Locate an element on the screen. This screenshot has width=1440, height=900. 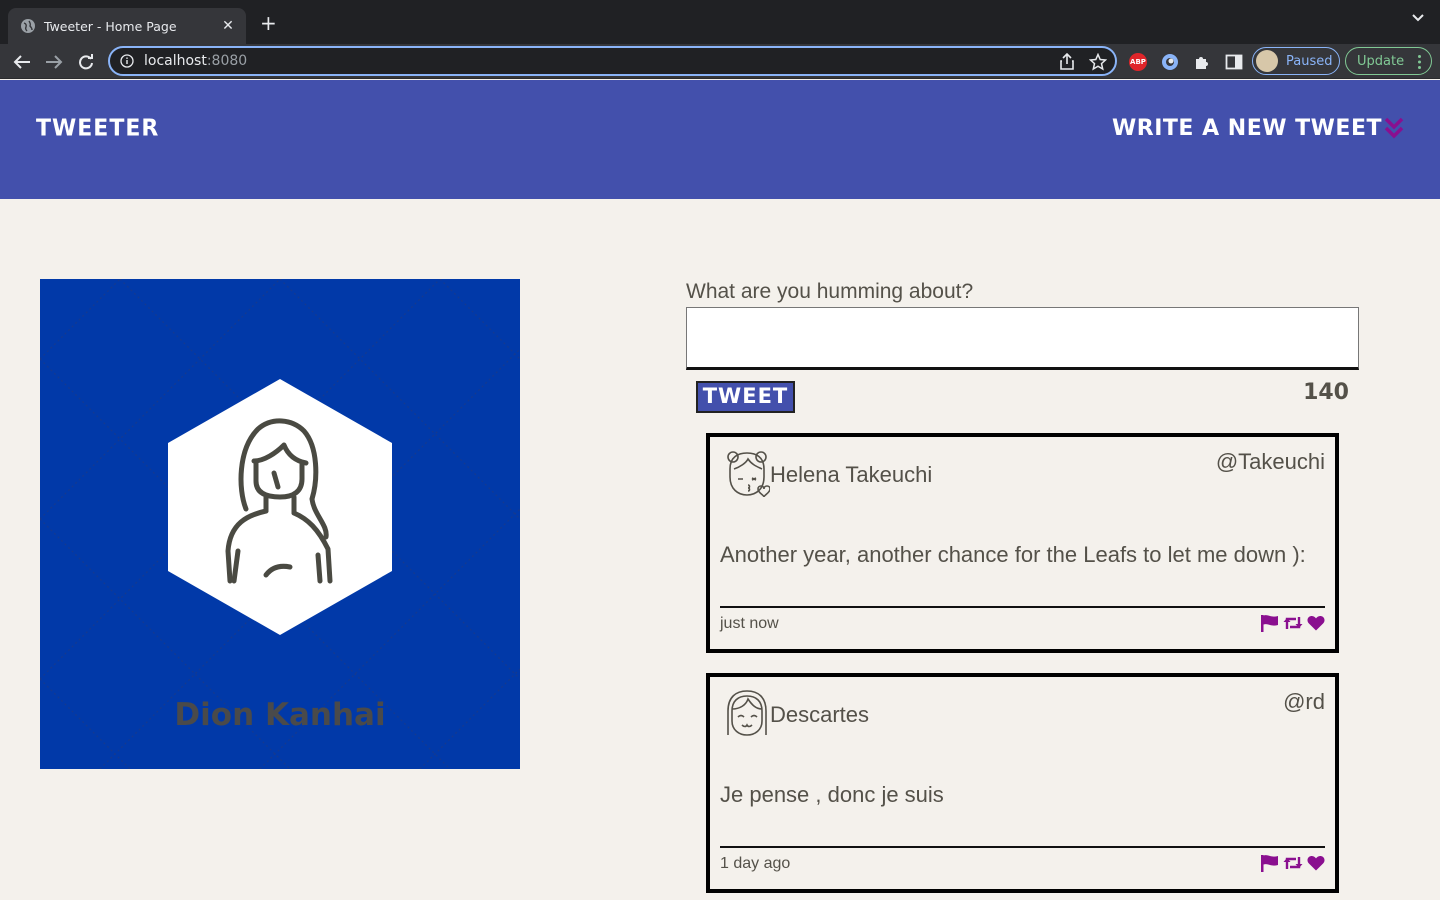
address-bar: localhost:8080 is located at coordinates (612, 61).